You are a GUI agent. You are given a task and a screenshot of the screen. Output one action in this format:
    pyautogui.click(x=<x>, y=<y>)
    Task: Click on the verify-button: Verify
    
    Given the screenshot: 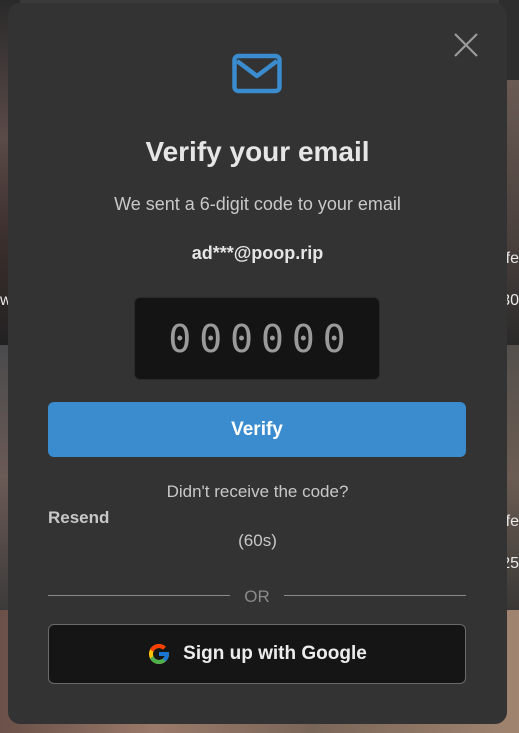 What is the action you would take?
    pyautogui.click(x=257, y=429)
    